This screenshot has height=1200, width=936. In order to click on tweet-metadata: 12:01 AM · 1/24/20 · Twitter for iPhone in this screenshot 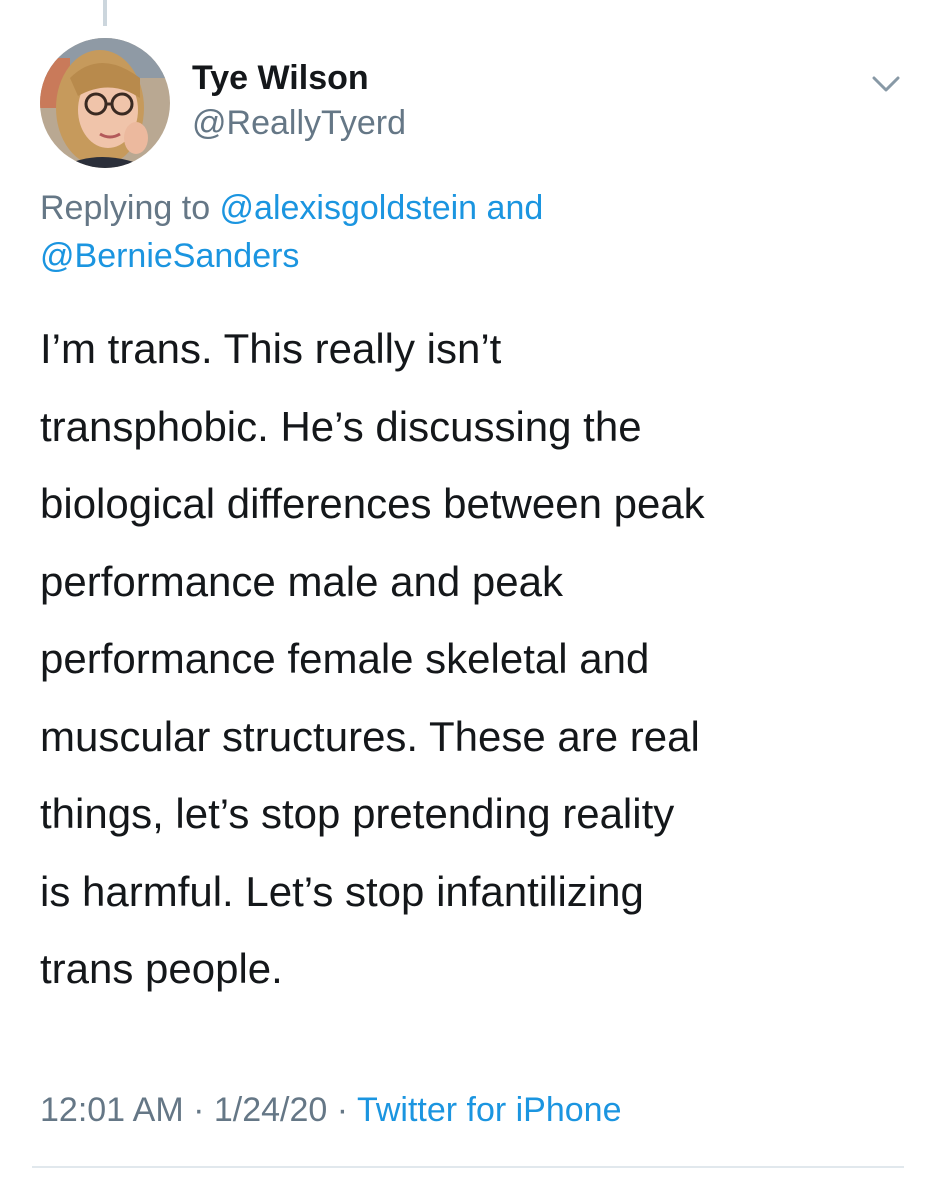, I will do `click(331, 1110)`.